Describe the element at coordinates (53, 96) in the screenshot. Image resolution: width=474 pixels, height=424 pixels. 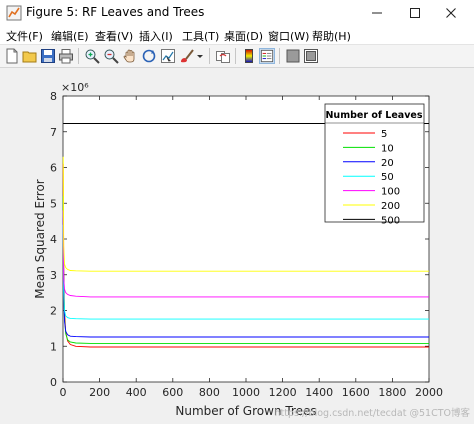
I see `y-tick-label: 8` at that location.